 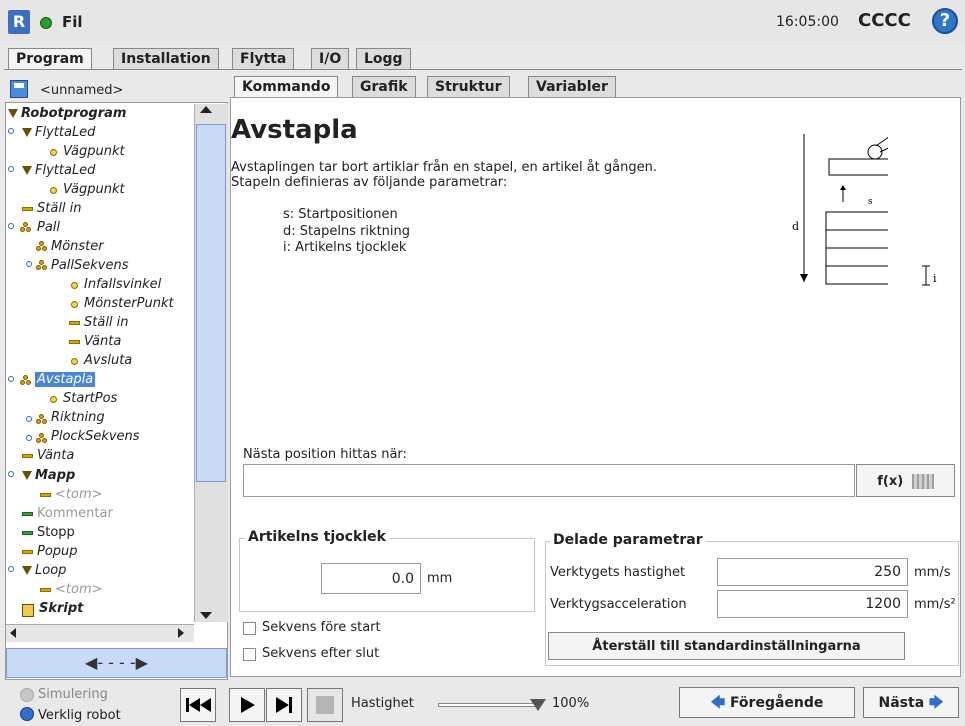 I want to click on tree-node-avstapla: Avstapla, so click(x=65, y=379).